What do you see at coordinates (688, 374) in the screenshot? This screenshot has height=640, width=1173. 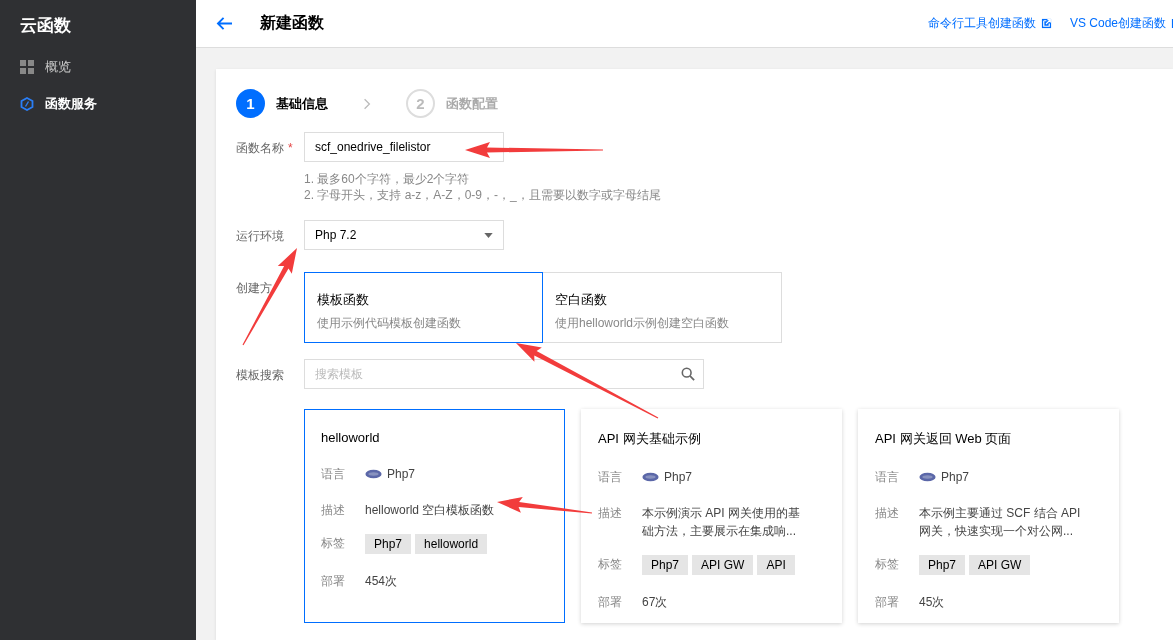 I see `search-icon` at bounding box center [688, 374].